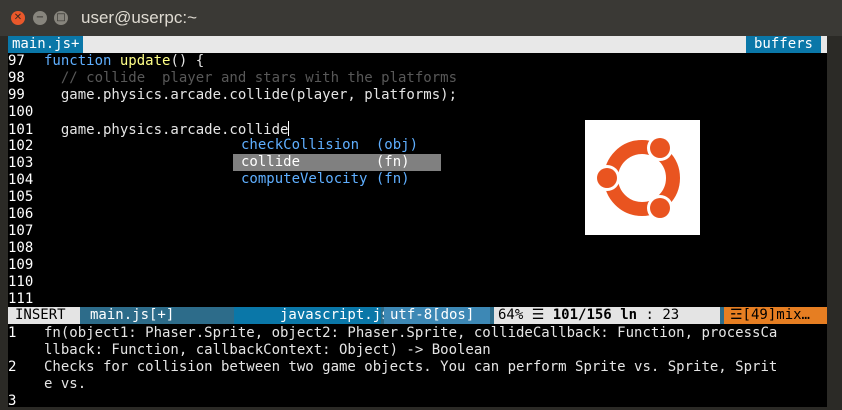 The width and height of the screenshot is (842, 410). I want to click on code-token: game.physics.arcade.collide, so click(166, 130).